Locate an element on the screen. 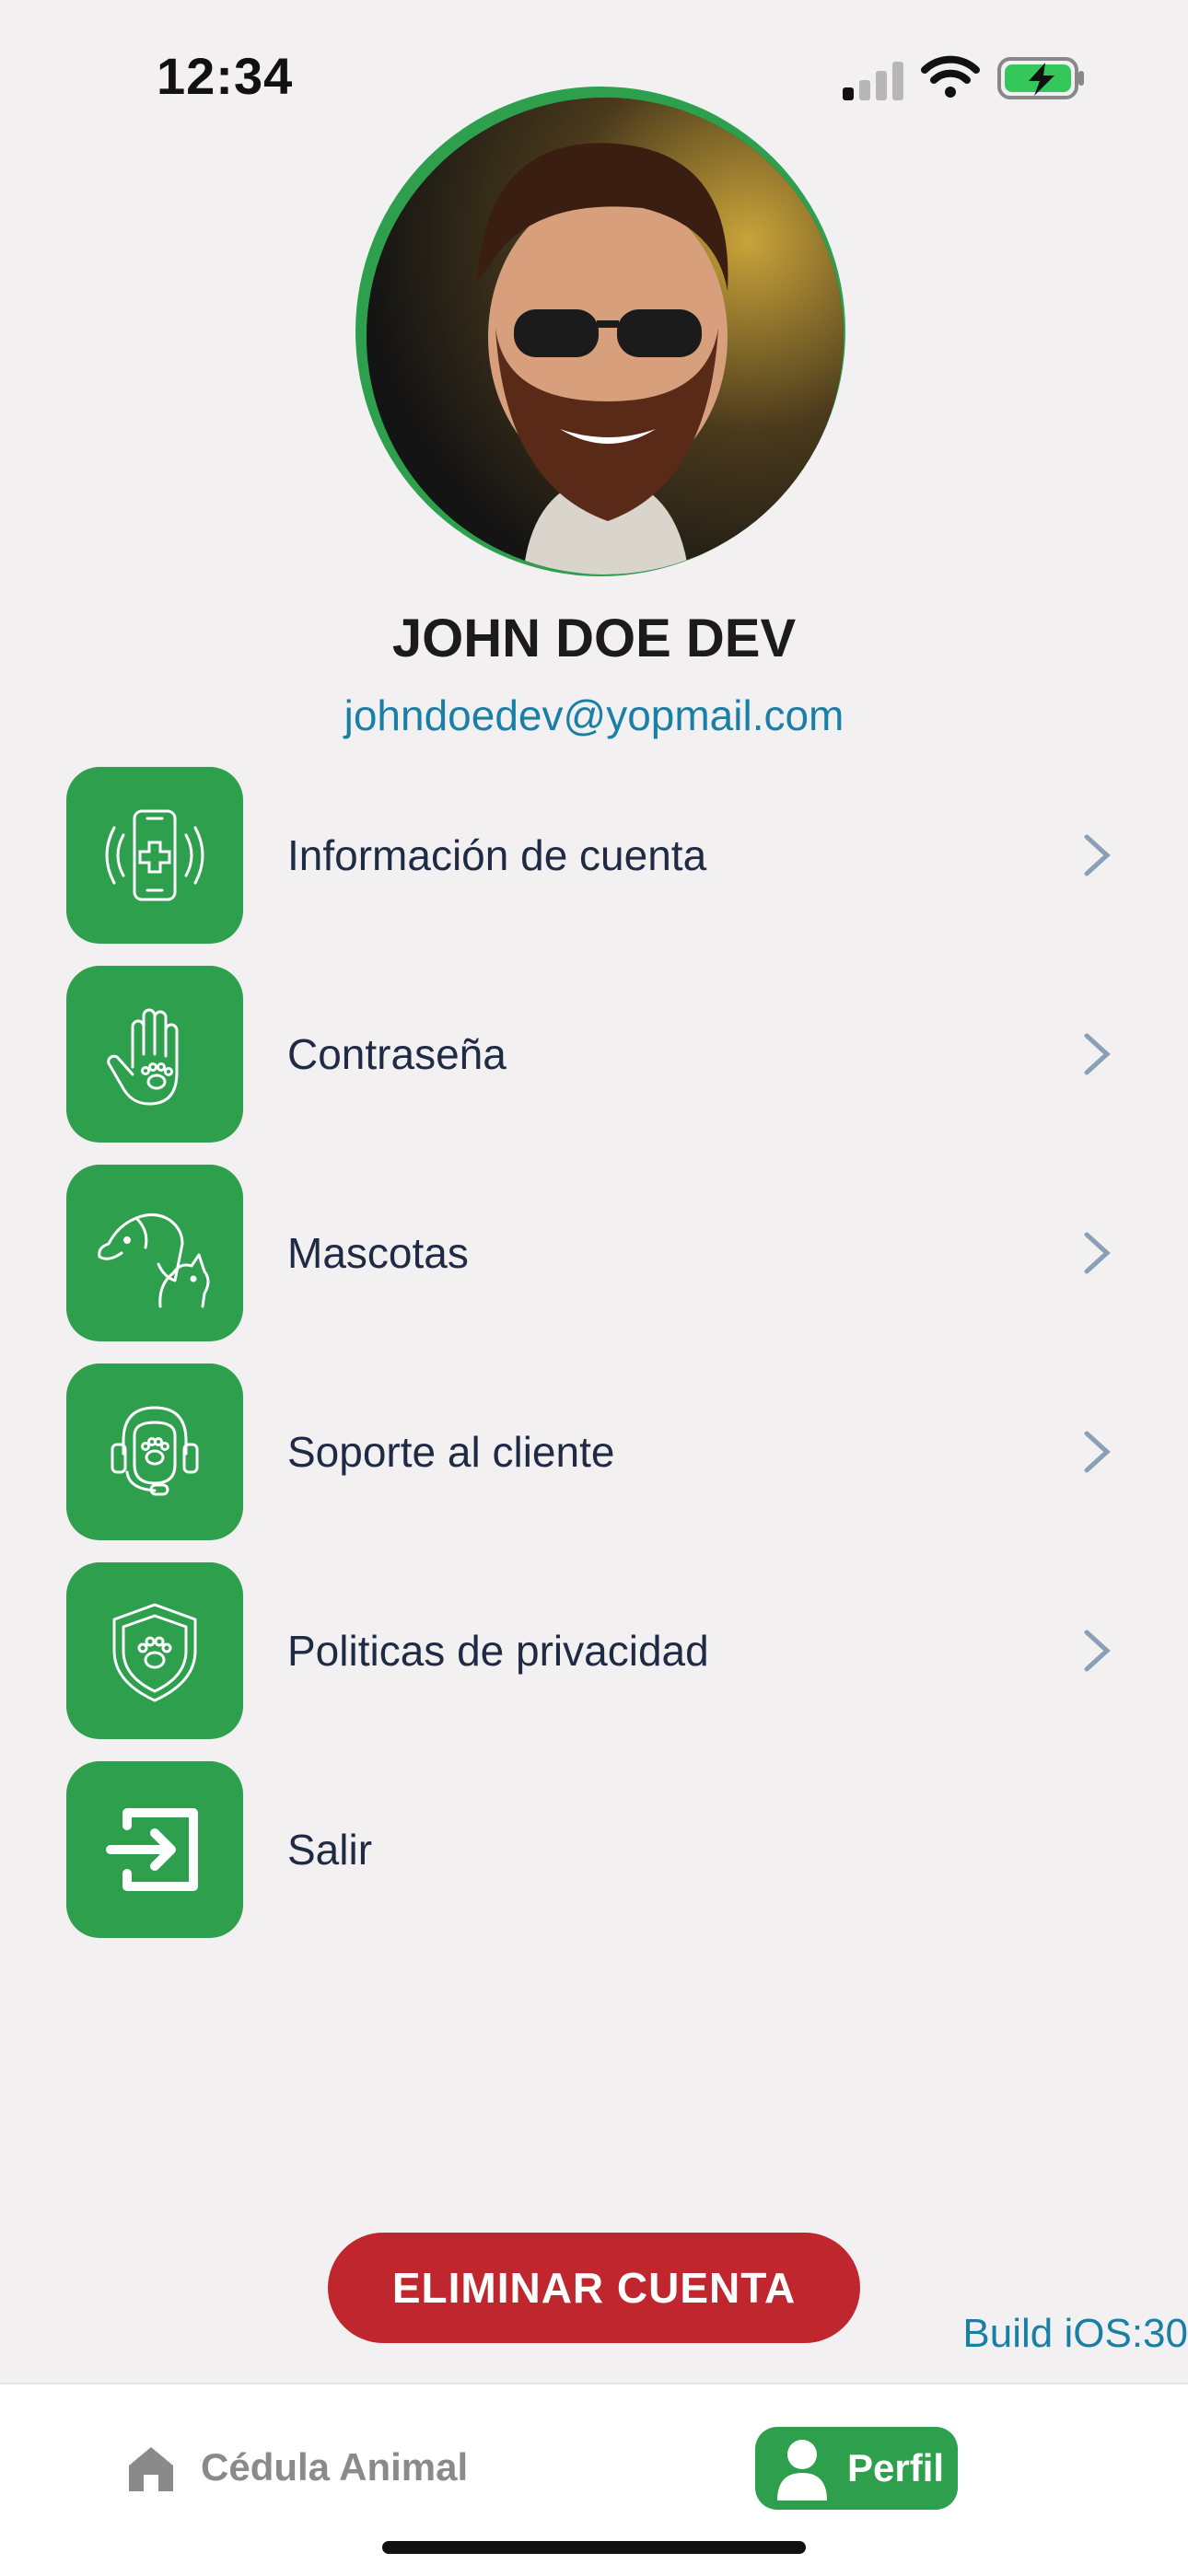  menu-item-privacy: Politicas de privacidad is located at coordinates (595, 1650).